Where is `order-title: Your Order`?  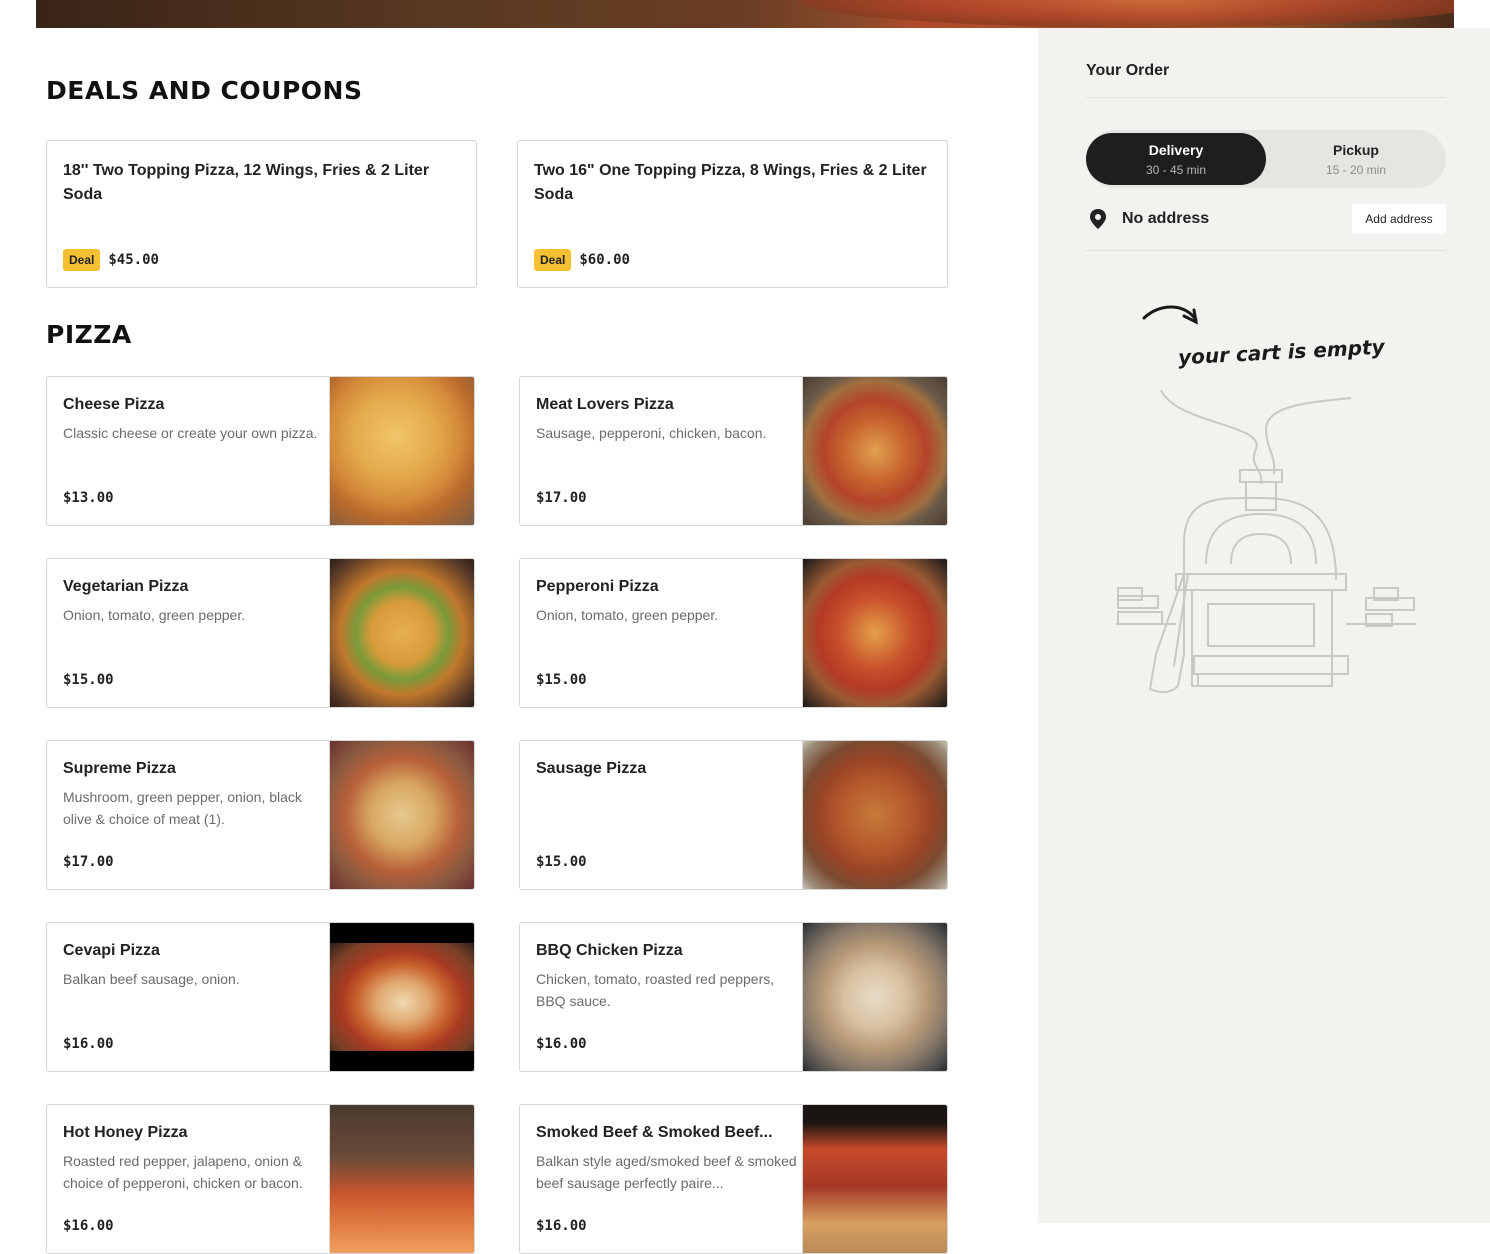 order-title: Your Order is located at coordinates (1128, 70).